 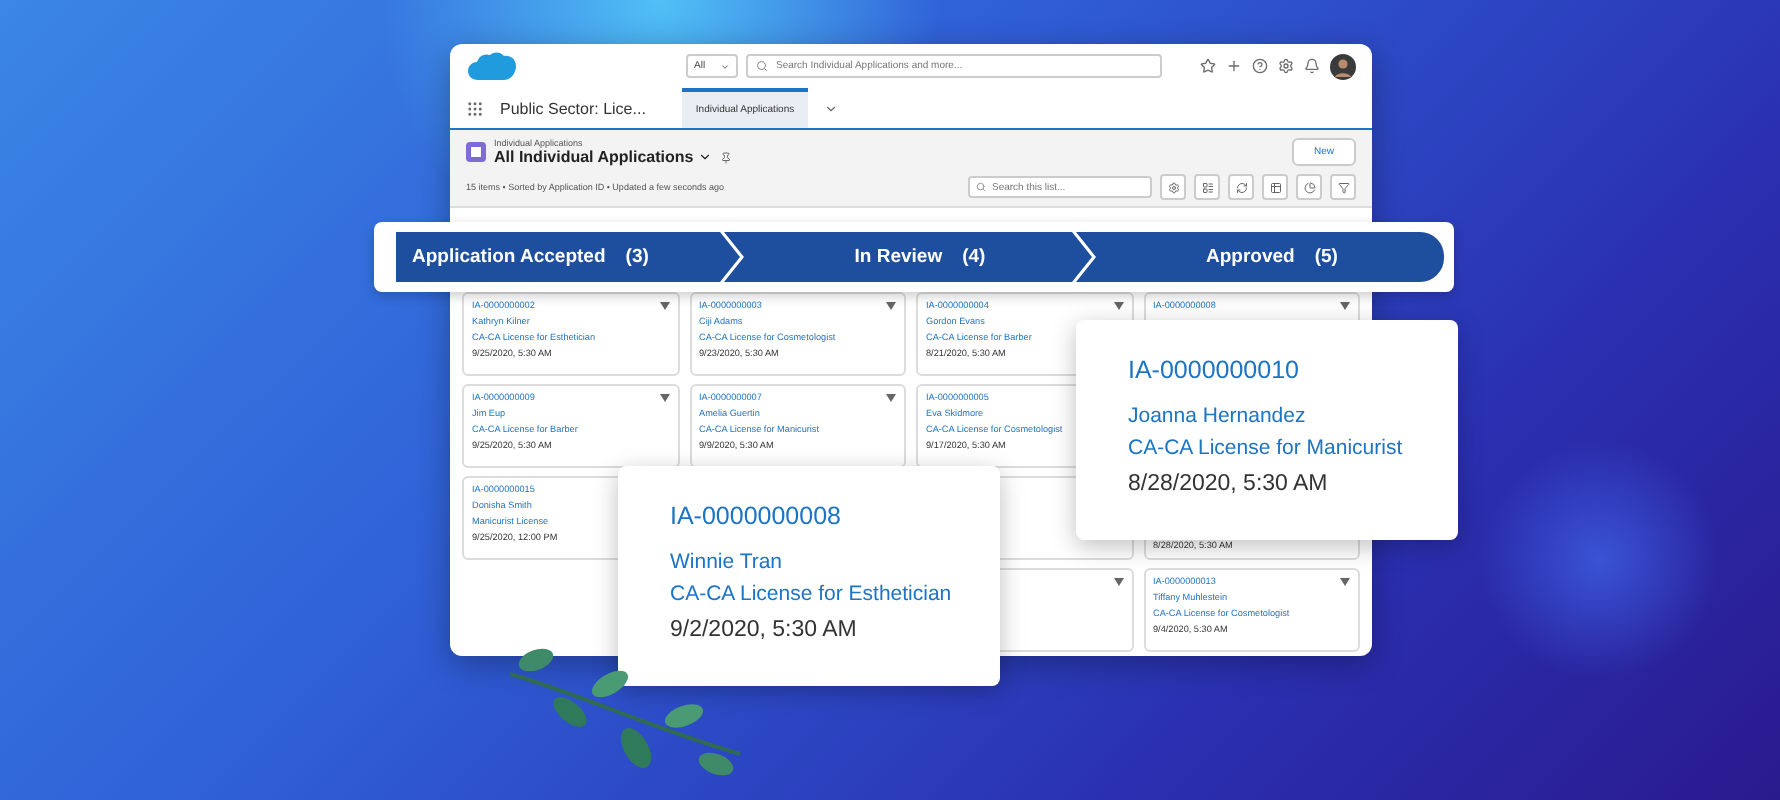 I want to click on path-step: Application Accepted (3), so click(x=568, y=257).